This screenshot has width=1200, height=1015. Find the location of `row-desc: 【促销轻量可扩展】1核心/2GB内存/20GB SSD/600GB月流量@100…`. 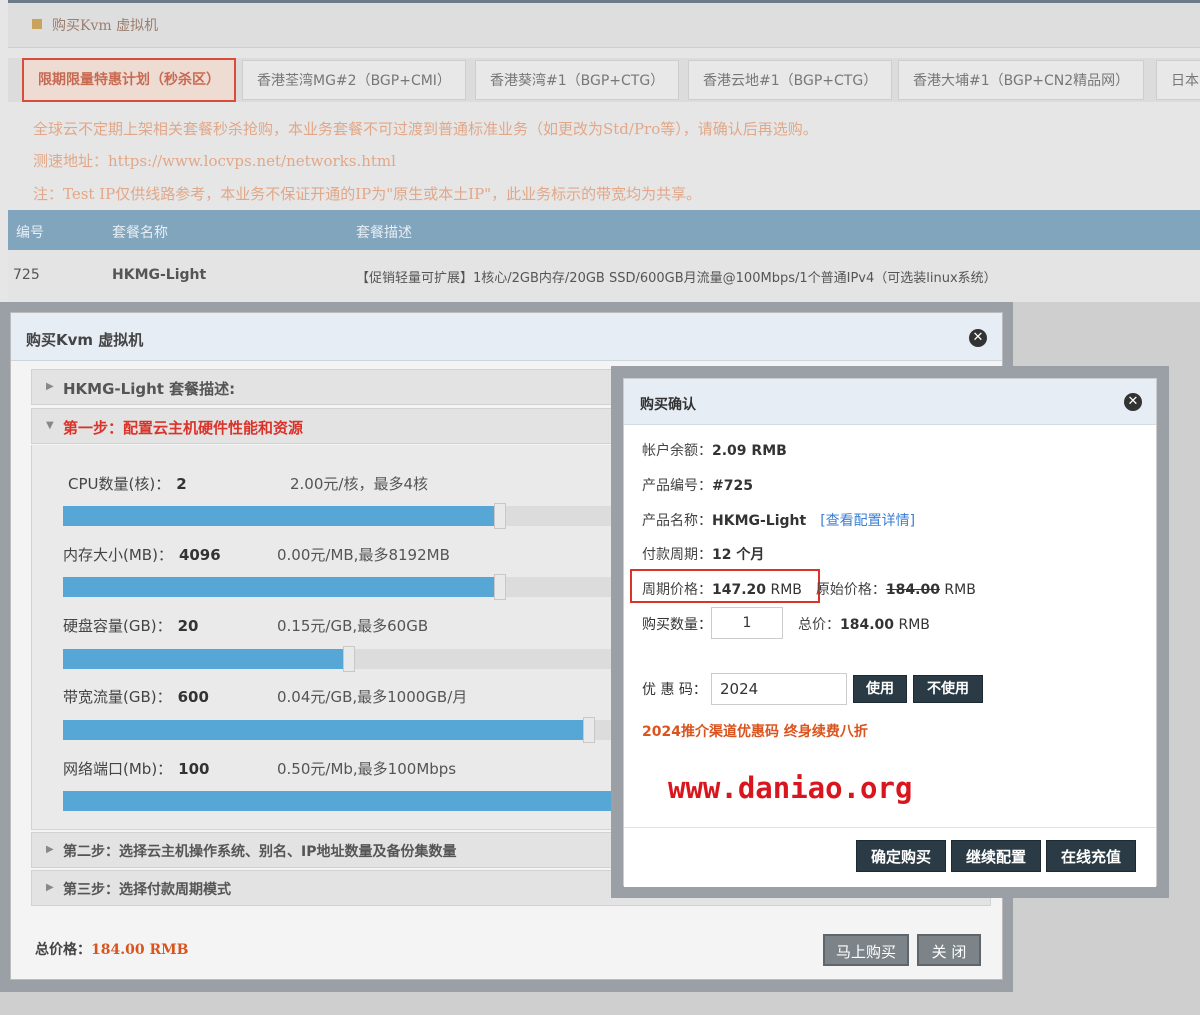

row-desc: 【促销轻量可扩展】1核心/2GB内存/20GB SSD/600GB月流量@100… is located at coordinates (676, 278).